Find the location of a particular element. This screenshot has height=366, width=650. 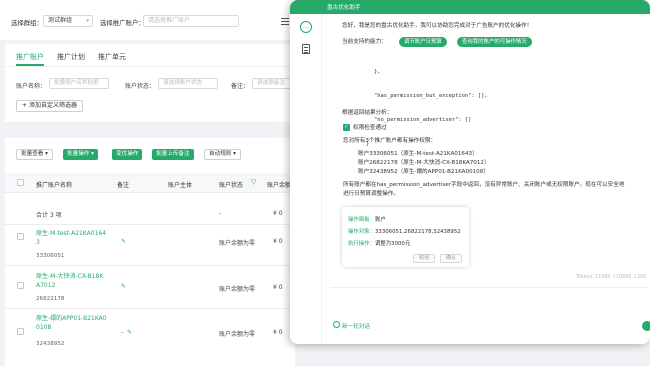

auto-rules-button: 自动规则 ▾ is located at coordinates (222, 154).